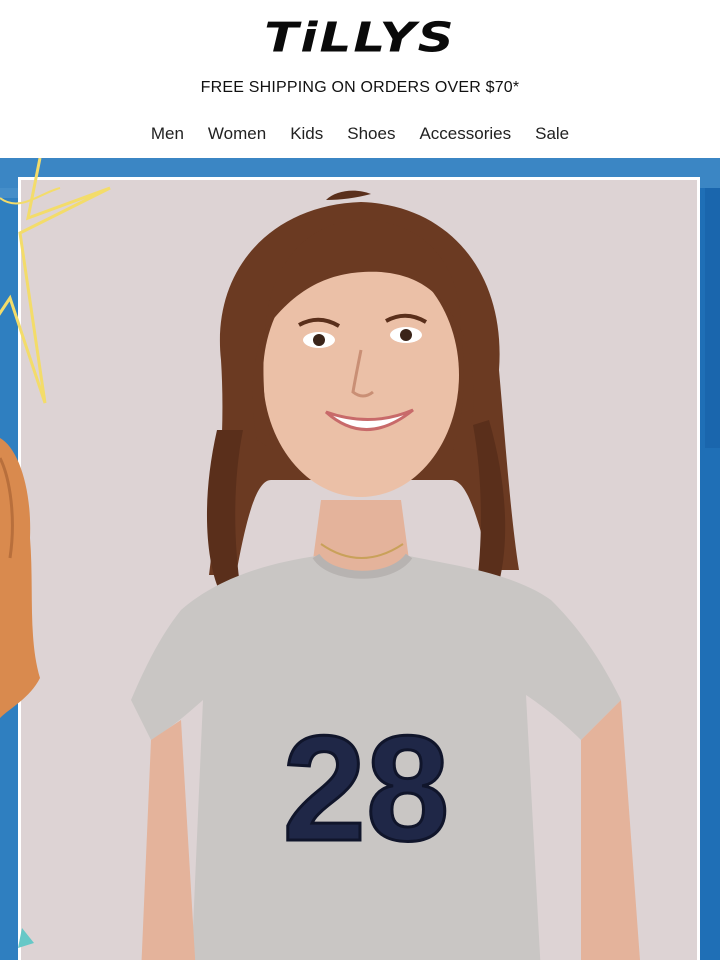 This screenshot has width=720, height=960. I want to click on shirt-number-text: 28, so click(366, 788).